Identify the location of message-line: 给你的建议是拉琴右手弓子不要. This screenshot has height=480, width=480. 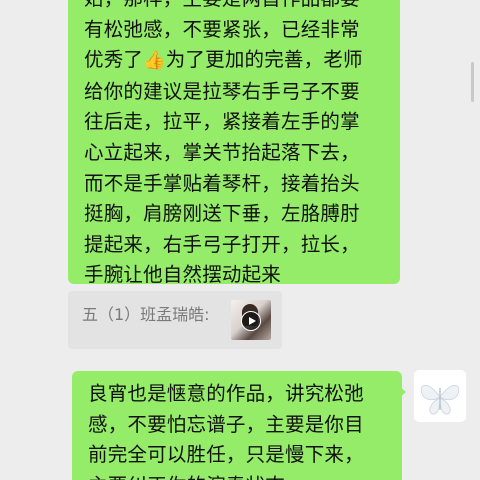
(222, 91).